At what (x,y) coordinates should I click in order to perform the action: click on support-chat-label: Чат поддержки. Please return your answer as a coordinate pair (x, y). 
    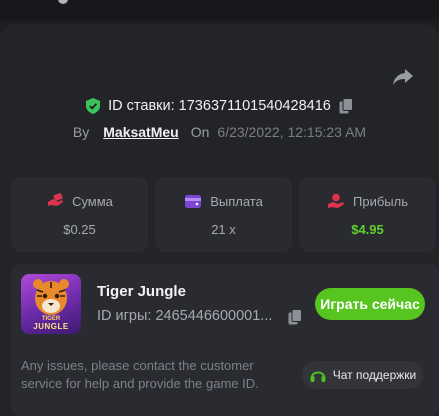
    Looking at the image, I should click on (374, 375).